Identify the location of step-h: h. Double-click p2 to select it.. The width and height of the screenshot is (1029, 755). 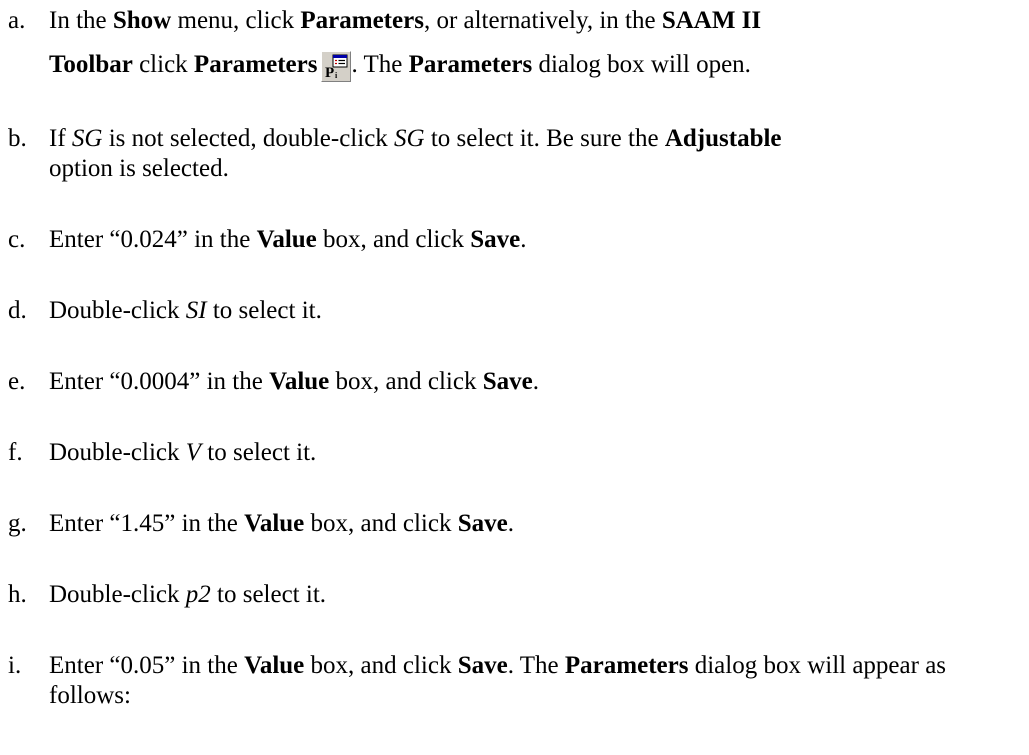
(515, 595).